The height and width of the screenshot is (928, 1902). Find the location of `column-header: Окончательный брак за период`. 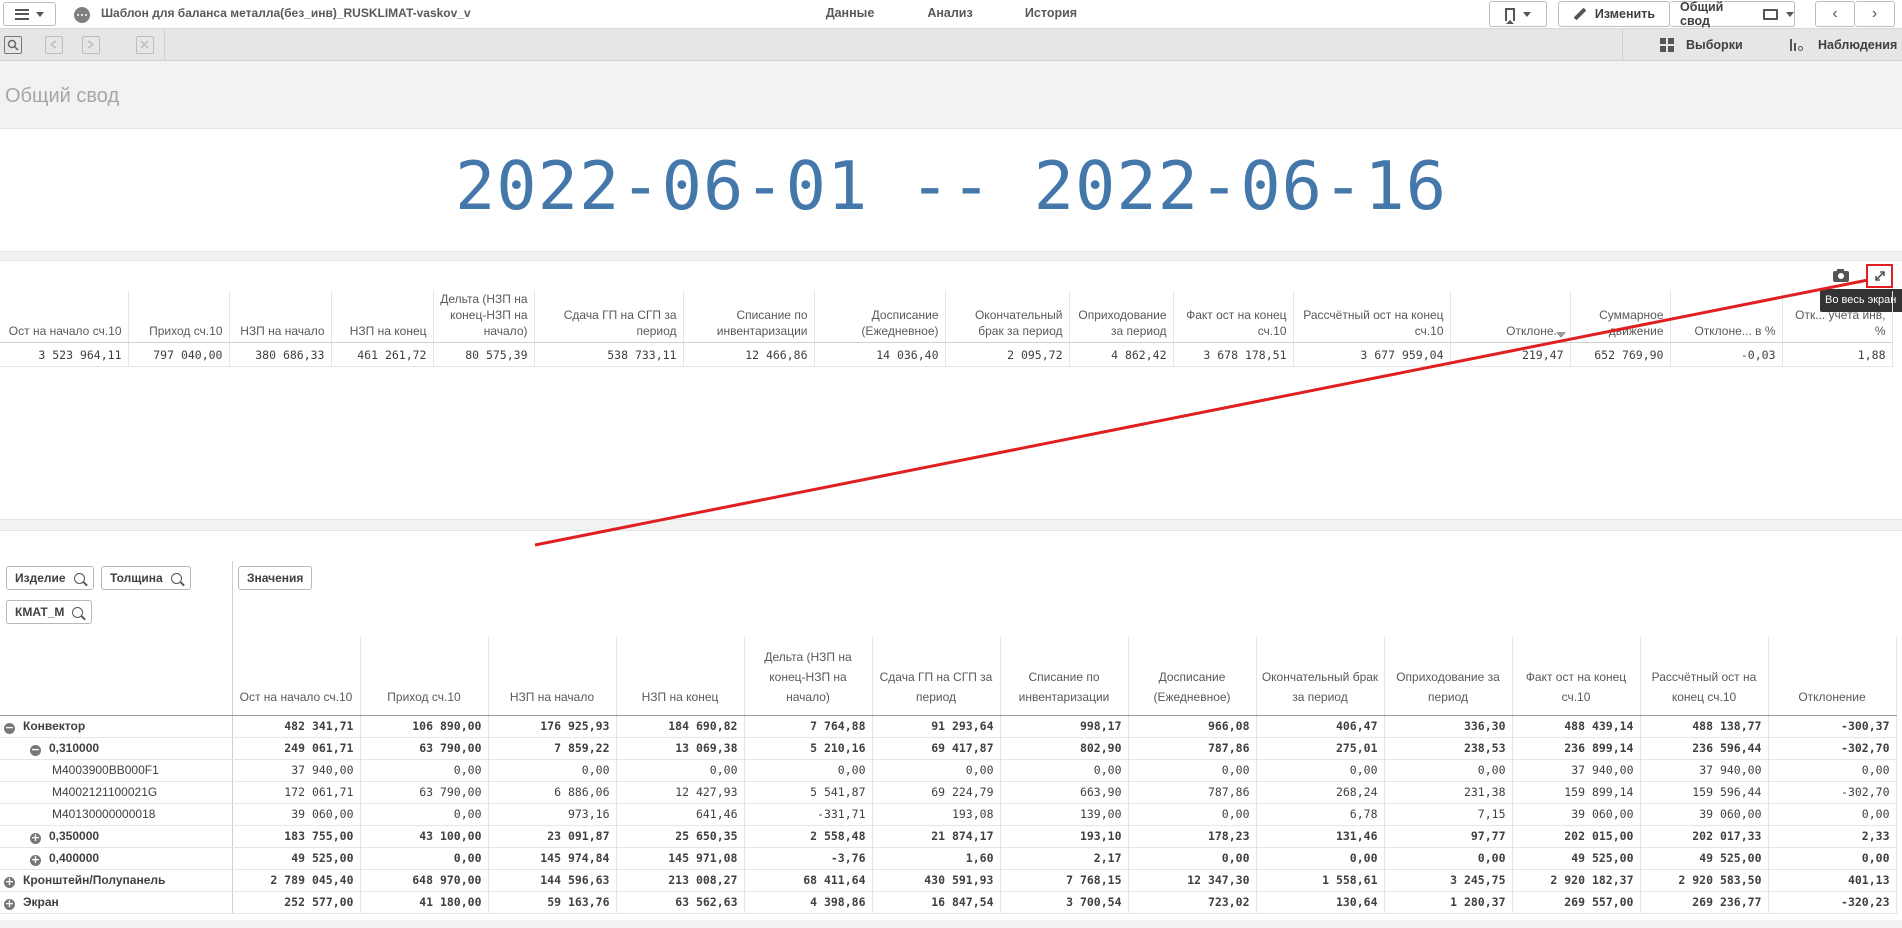

column-header: Окончательный брак за период is located at coordinates (1007, 317).